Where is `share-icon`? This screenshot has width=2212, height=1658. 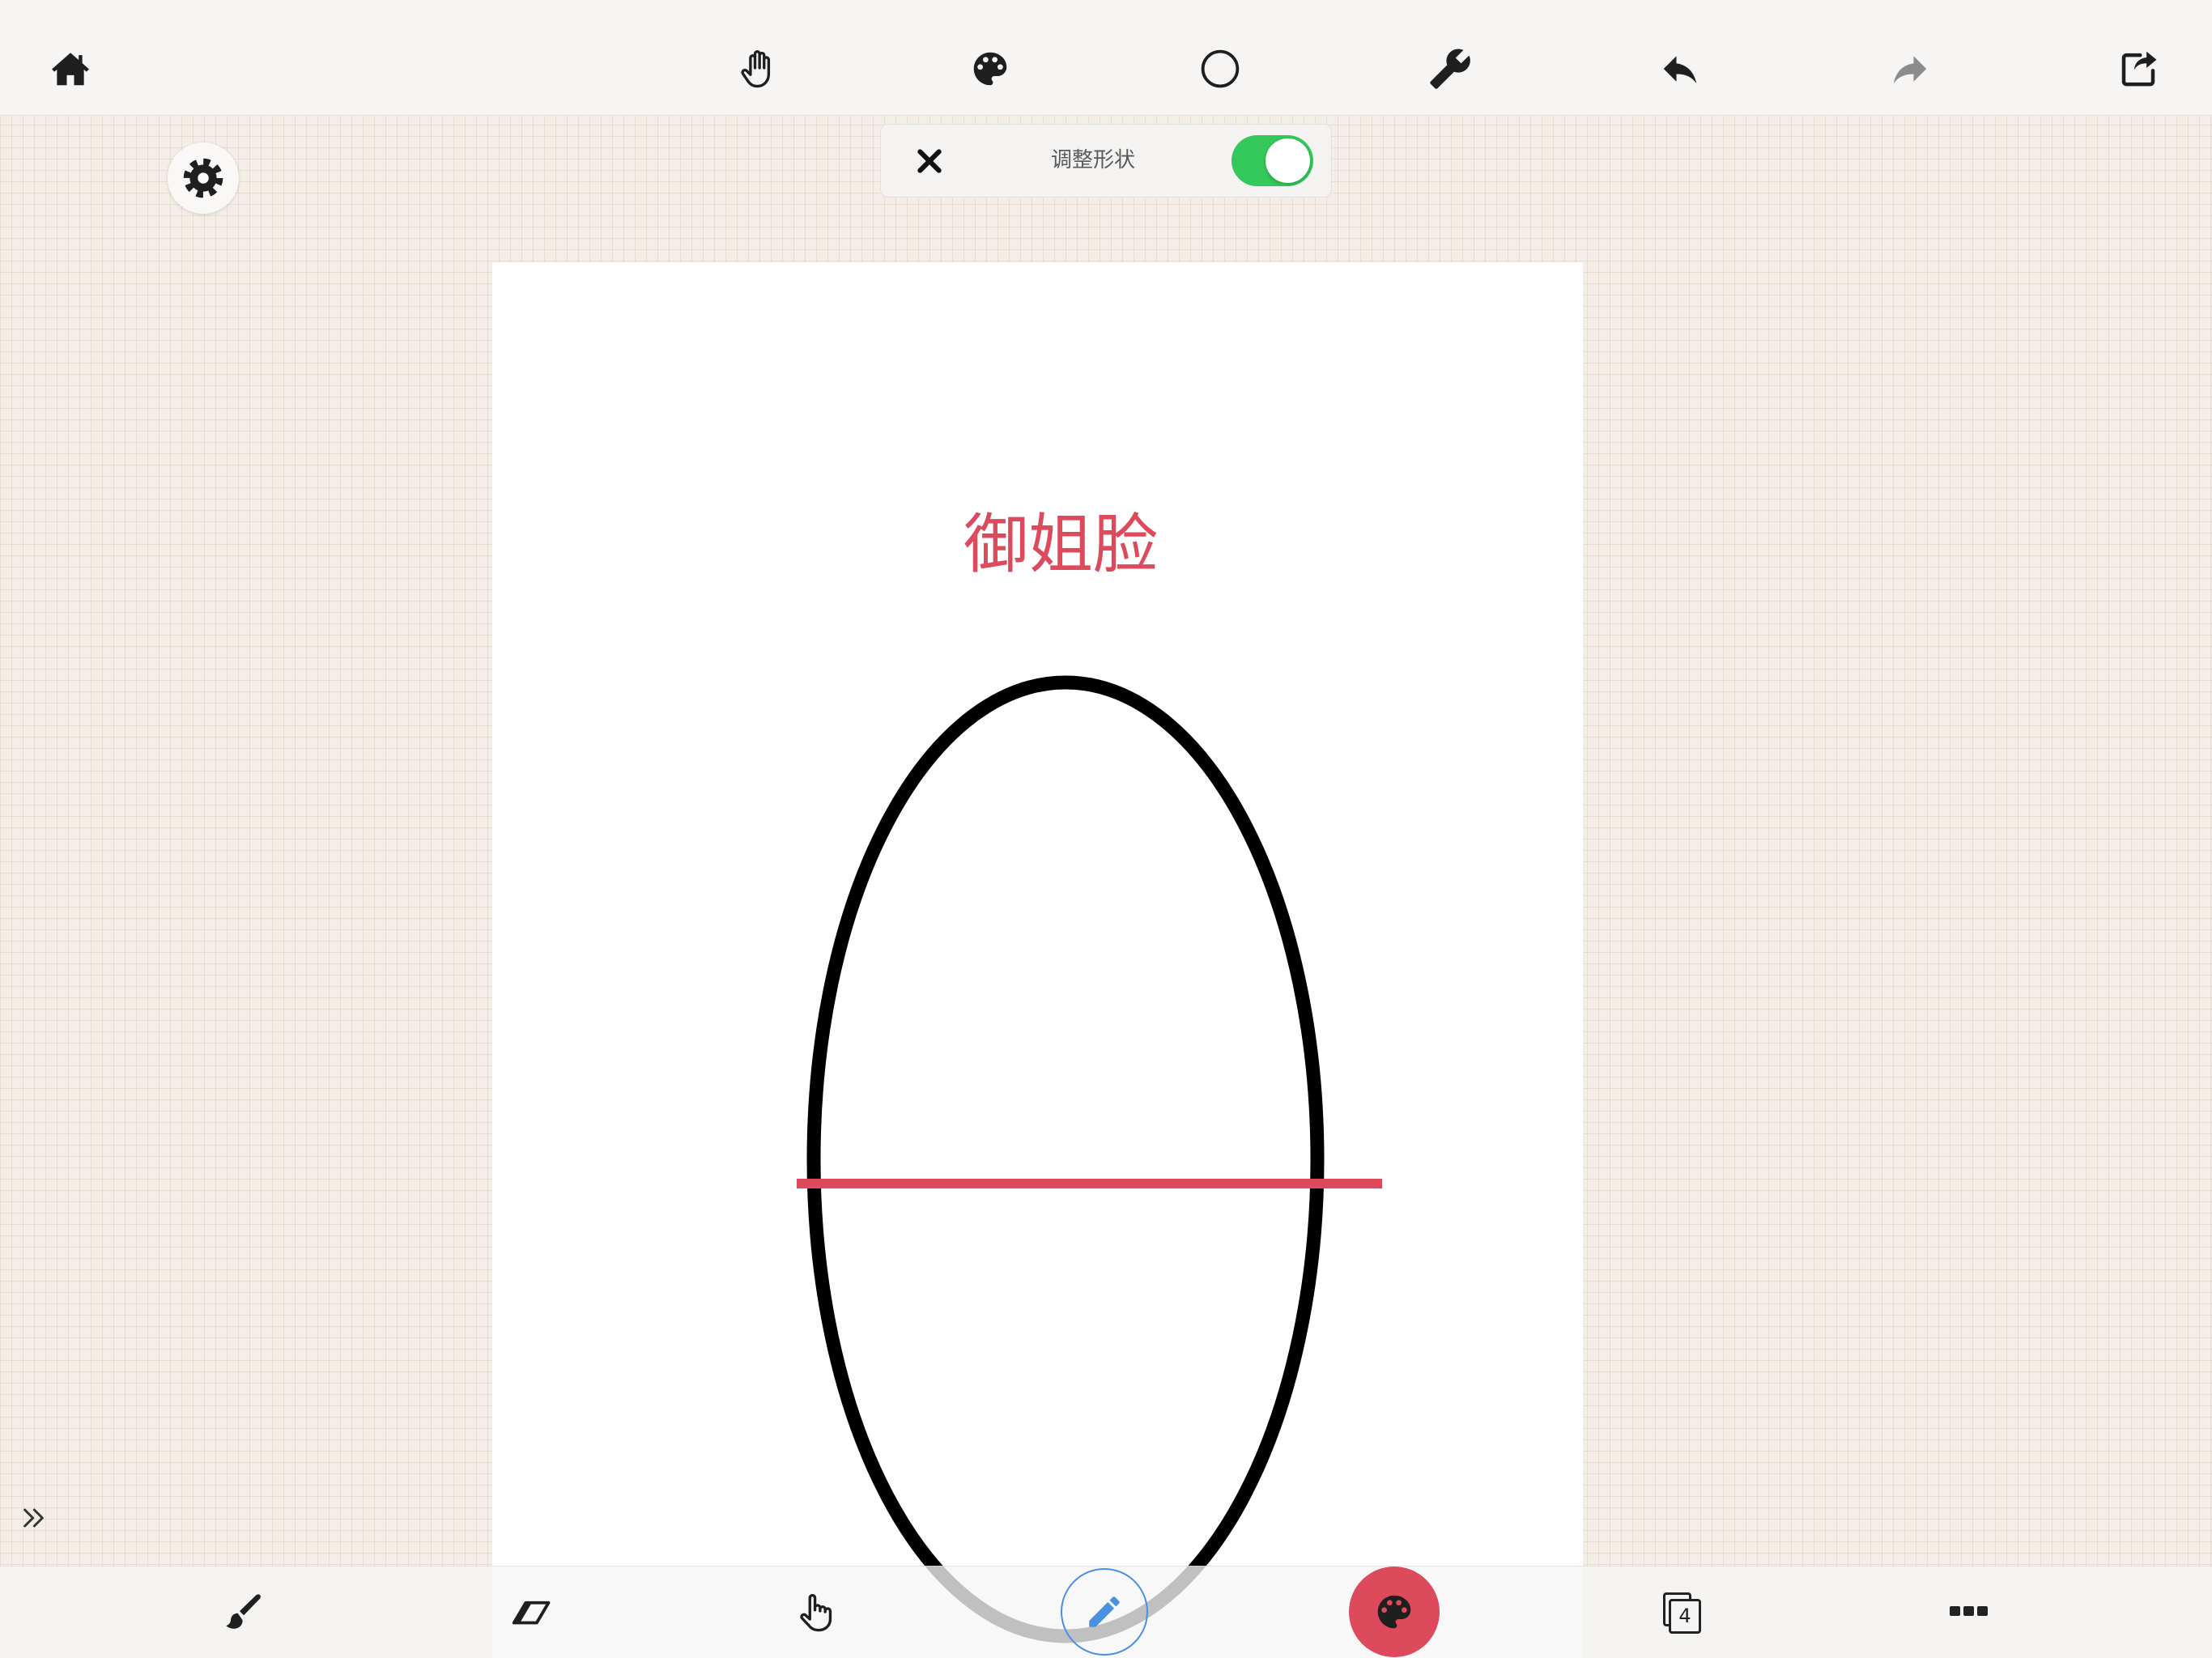
share-icon is located at coordinates (2139, 69).